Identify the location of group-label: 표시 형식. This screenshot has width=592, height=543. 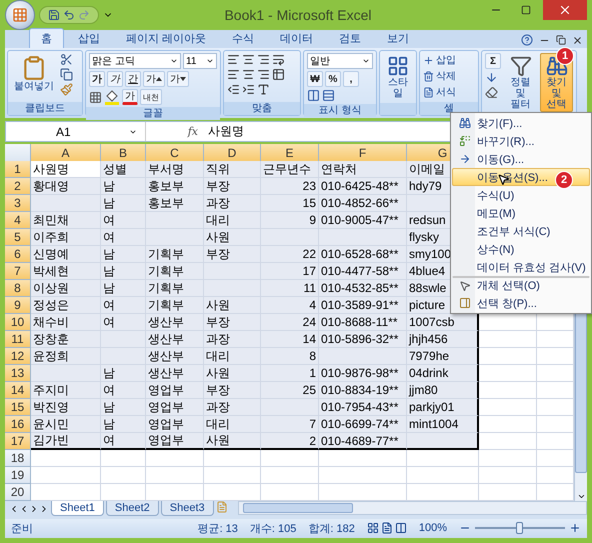
(340, 110).